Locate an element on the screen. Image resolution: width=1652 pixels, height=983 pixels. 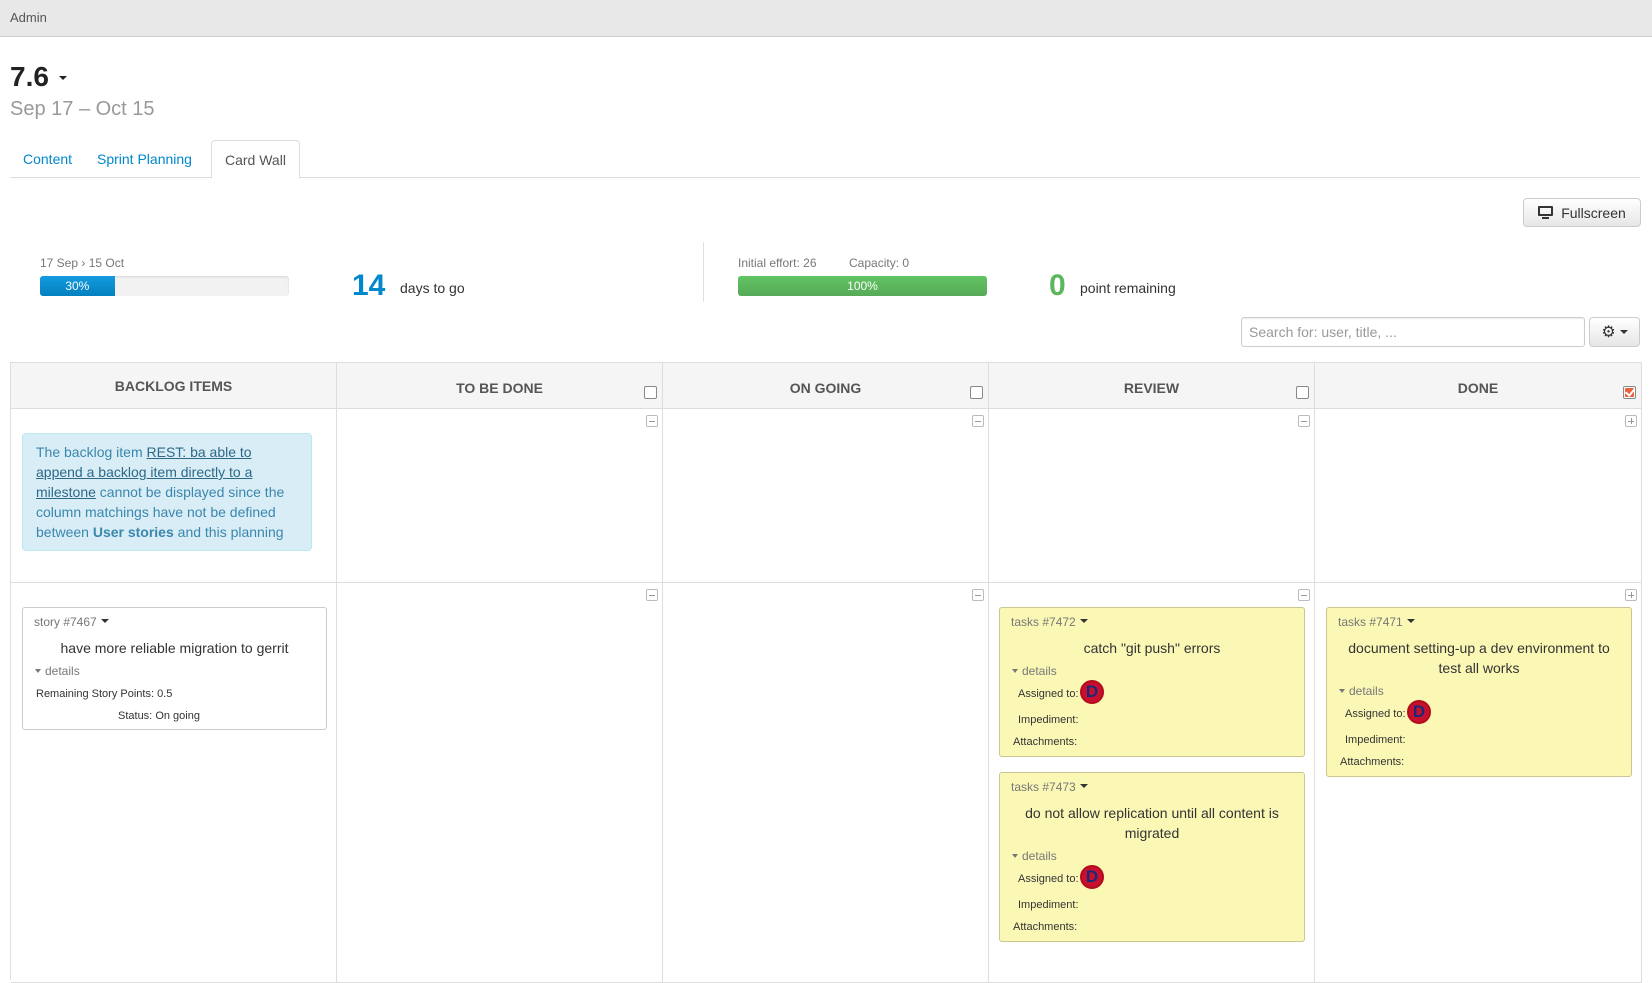
column-title: BACKLOG ITEMS is located at coordinates (173, 386).